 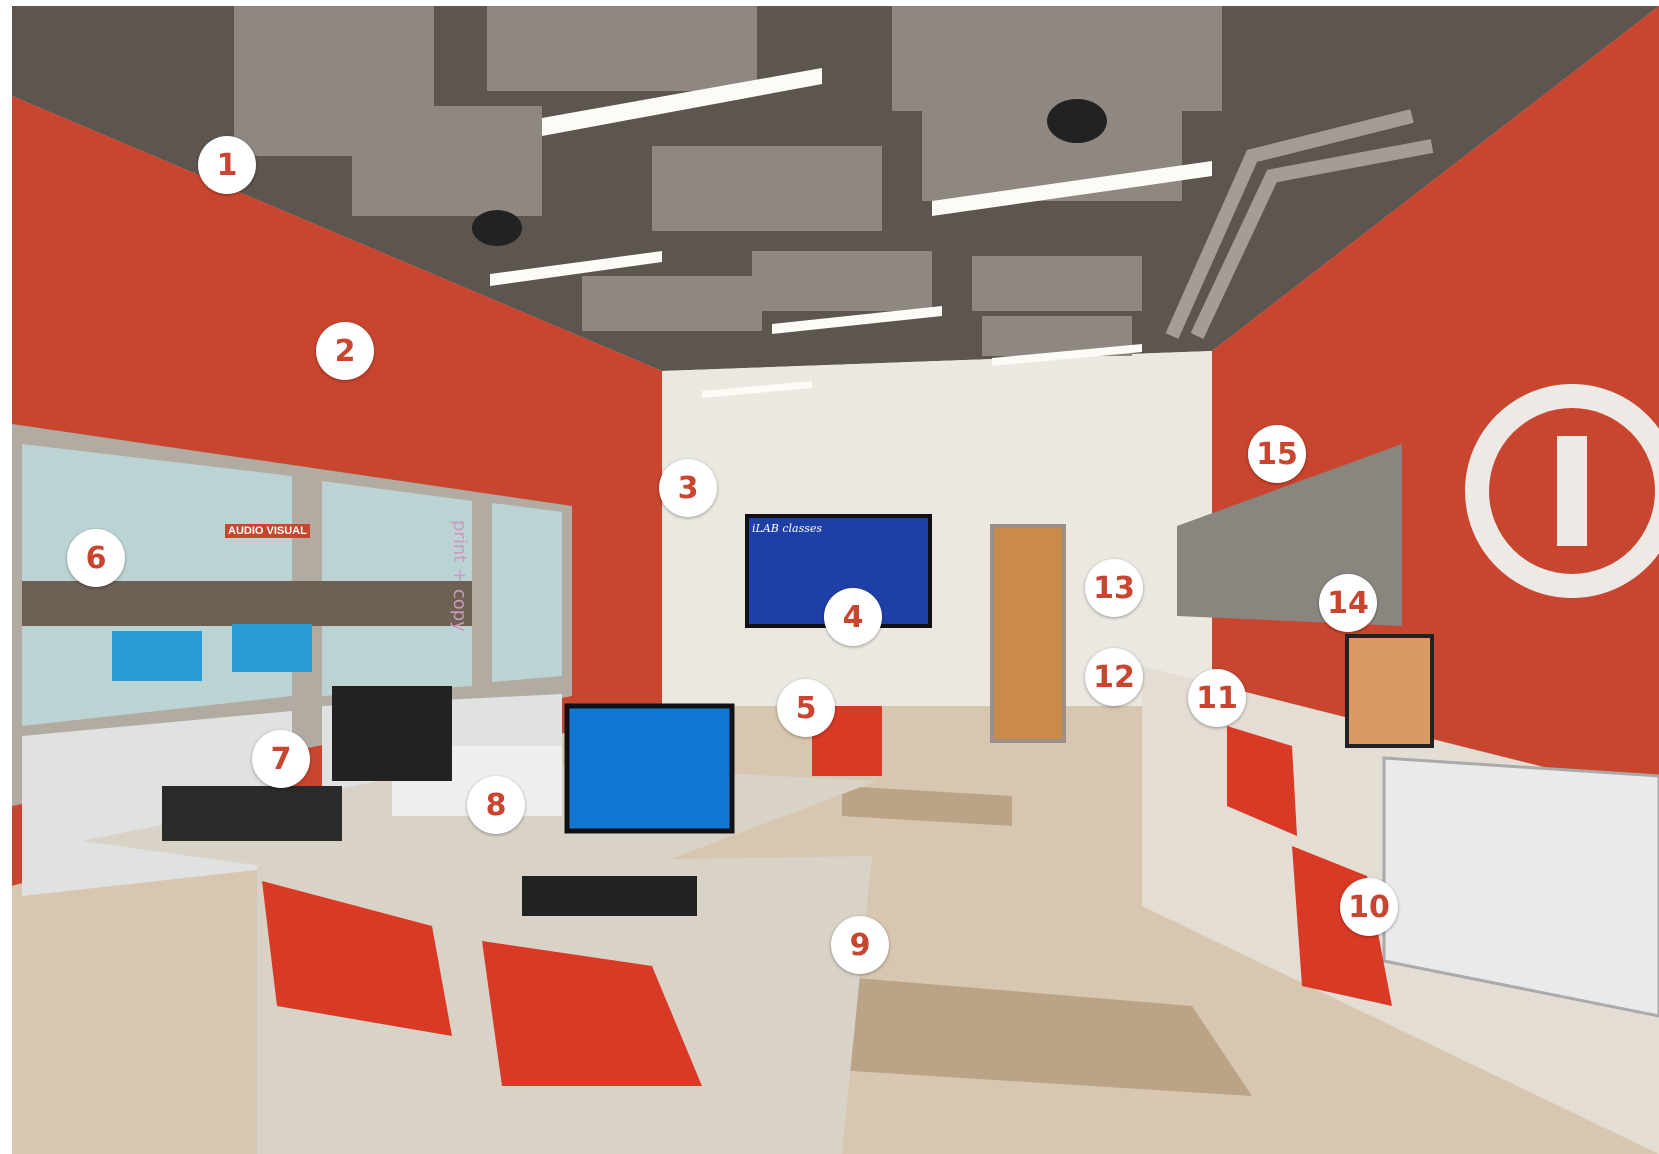 What do you see at coordinates (1572, 491) in the screenshot?
I see `wall-logo` at bounding box center [1572, 491].